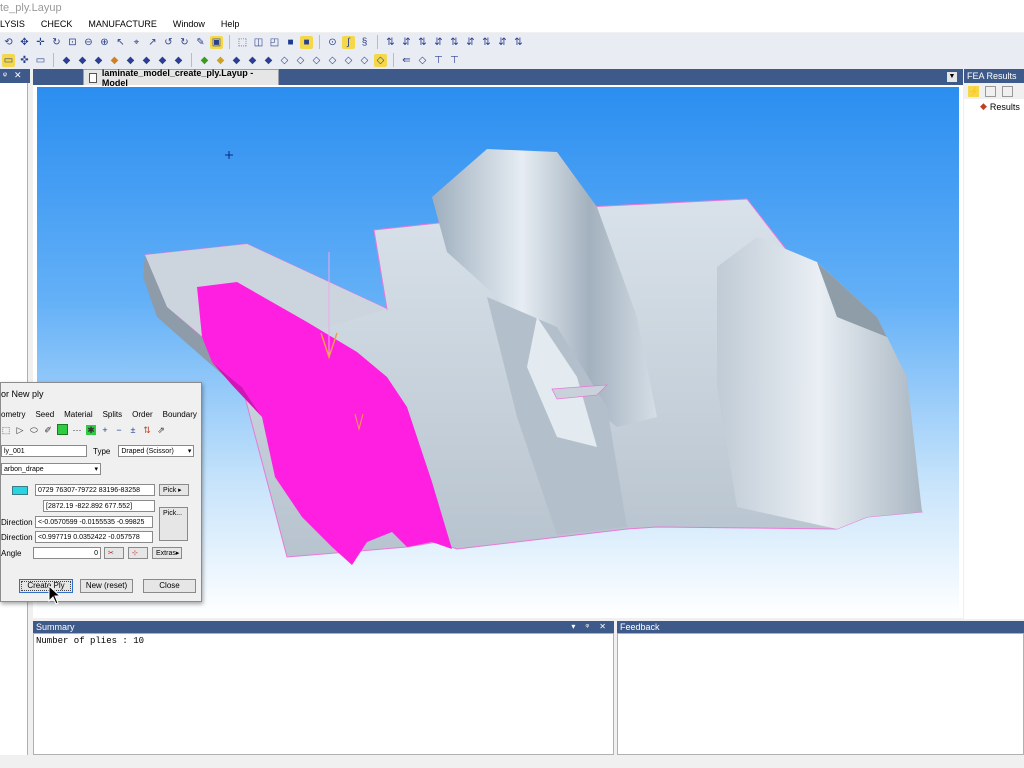 The width and height of the screenshot is (1024, 768). What do you see at coordinates (91, 429) in the screenshot?
I see `grid-icon: ✱` at bounding box center [91, 429].